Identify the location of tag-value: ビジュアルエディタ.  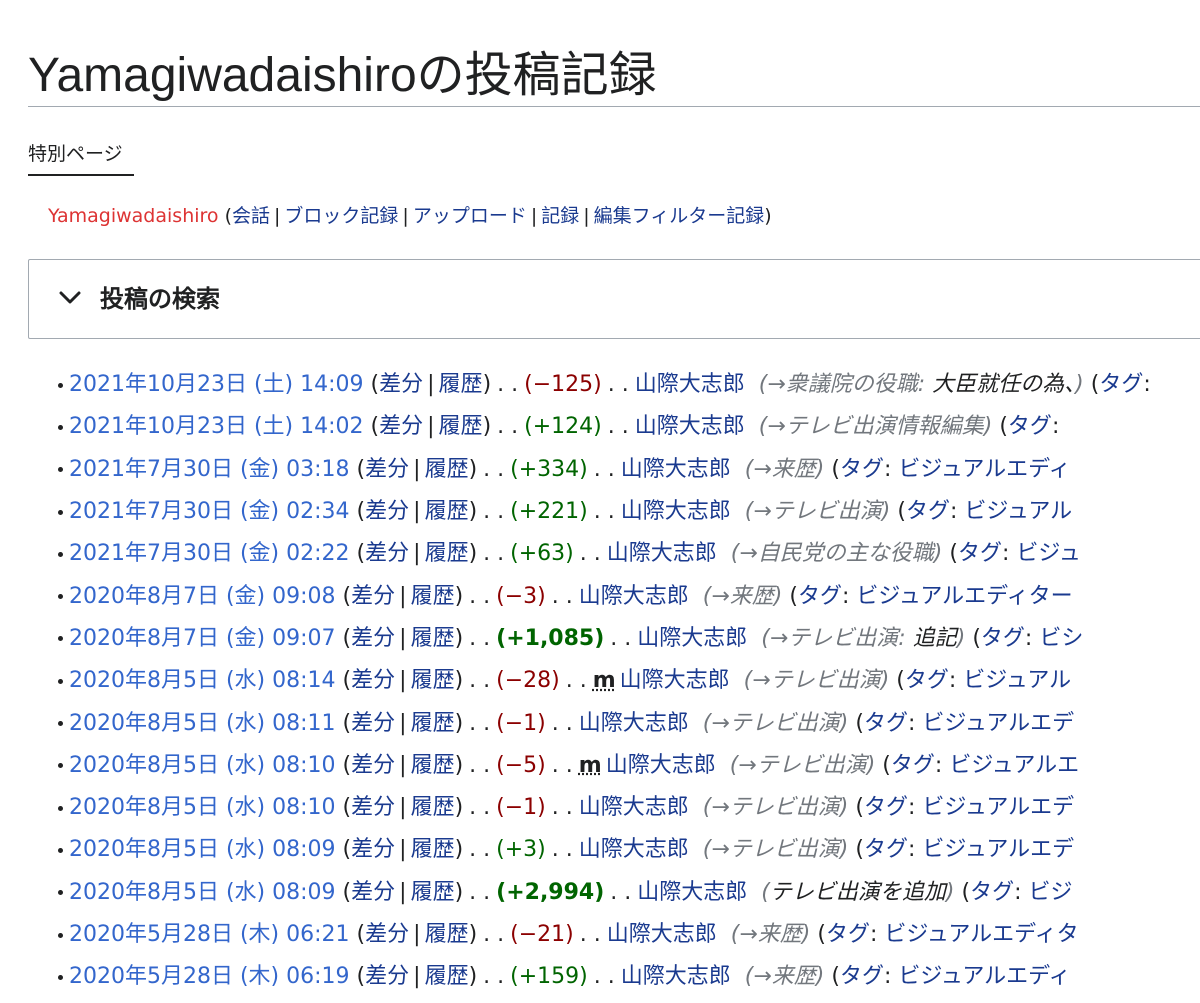
(981, 935).